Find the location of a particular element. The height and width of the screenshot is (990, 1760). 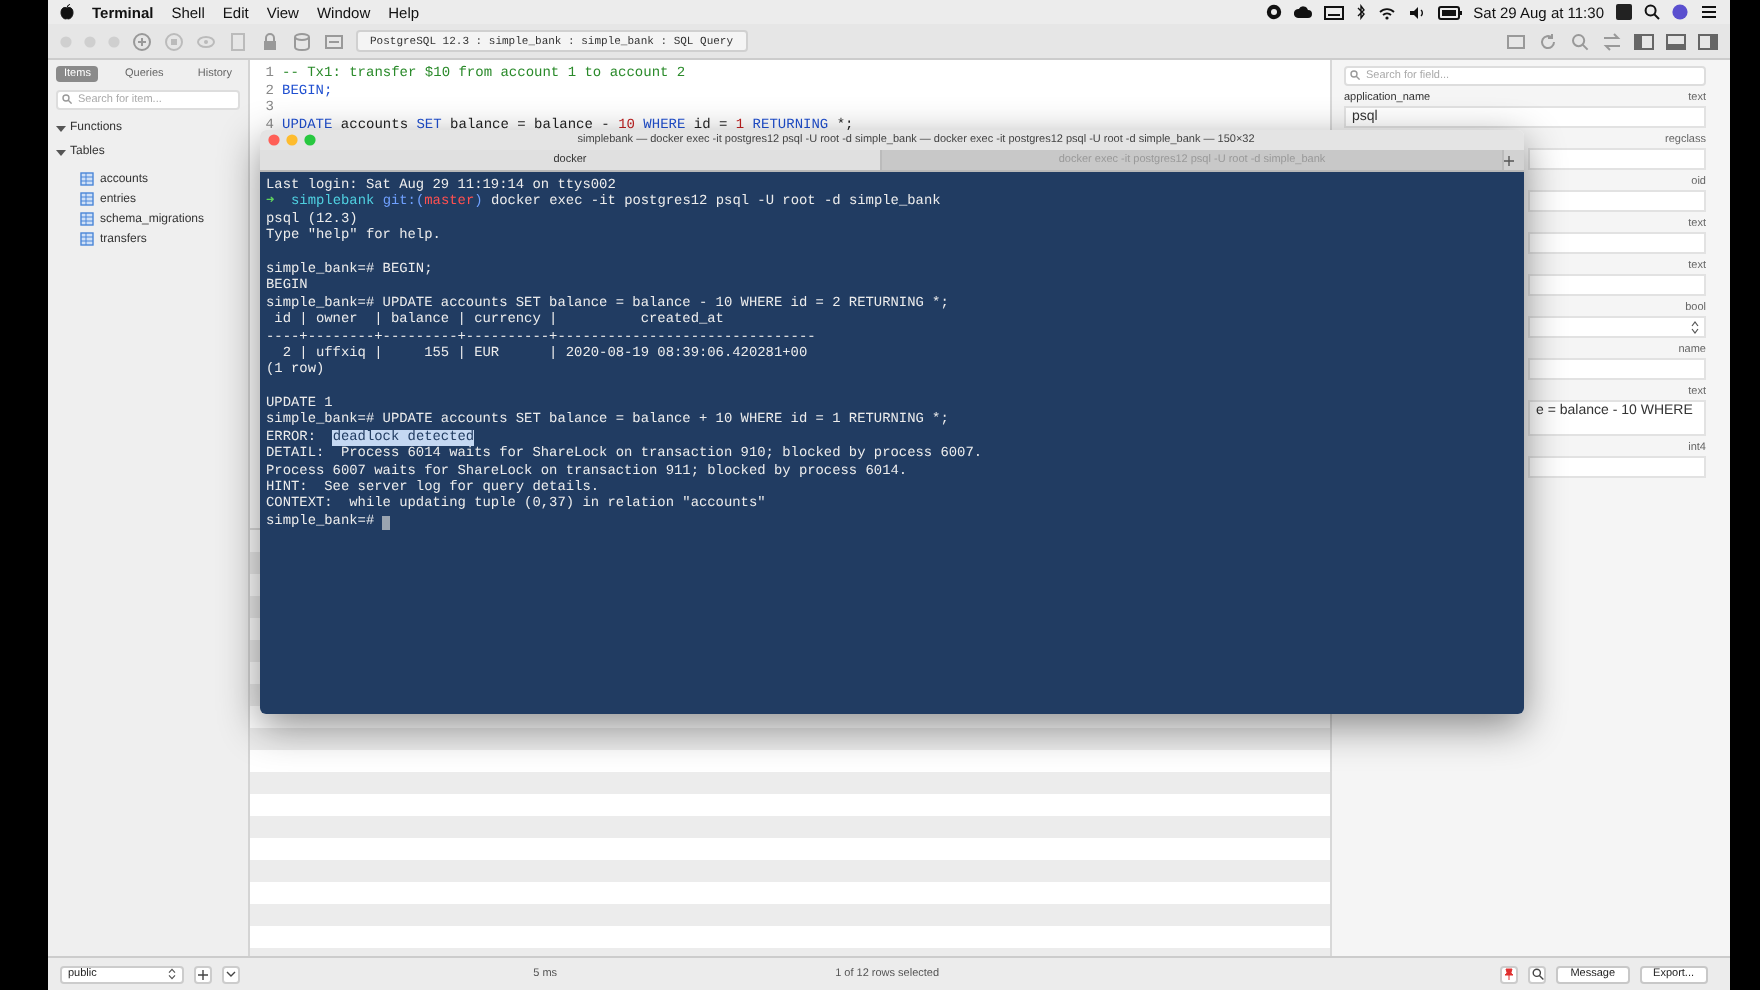

keyboard-icon is located at coordinates (1333, 12).